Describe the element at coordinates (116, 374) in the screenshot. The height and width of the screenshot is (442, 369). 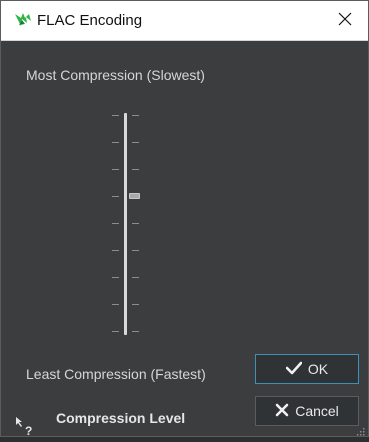
I see `least-compression-label: Least Compression (Fastest)` at that location.